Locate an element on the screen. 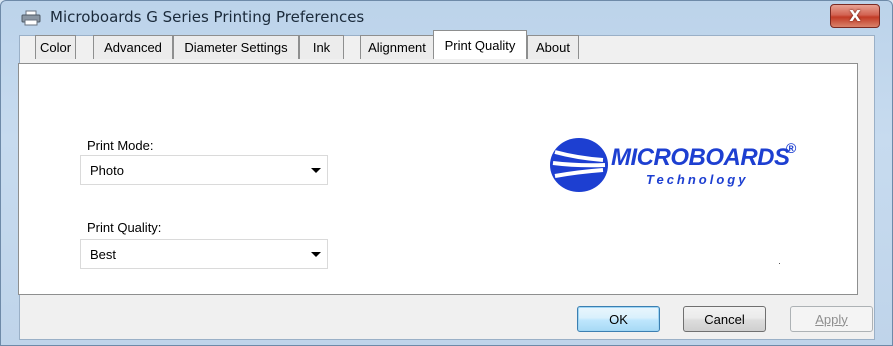 This screenshot has height=346, width=893. print-quality-value: Best is located at coordinates (103, 254).